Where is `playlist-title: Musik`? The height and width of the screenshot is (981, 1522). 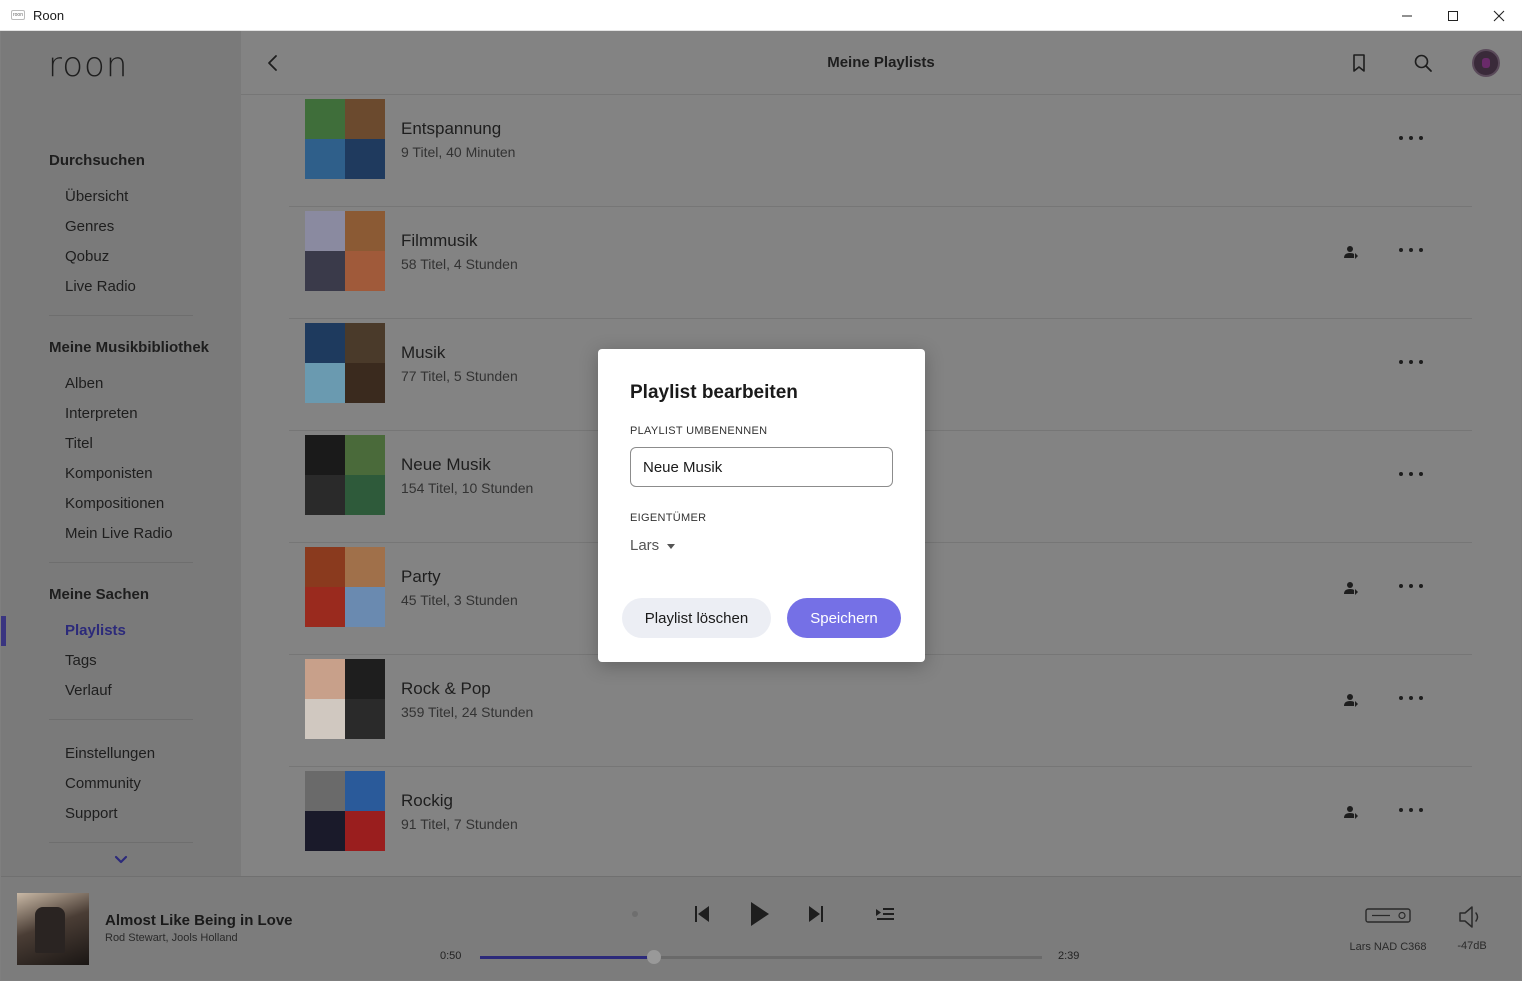 playlist-title: Musik is located at coordinates (423, 353).